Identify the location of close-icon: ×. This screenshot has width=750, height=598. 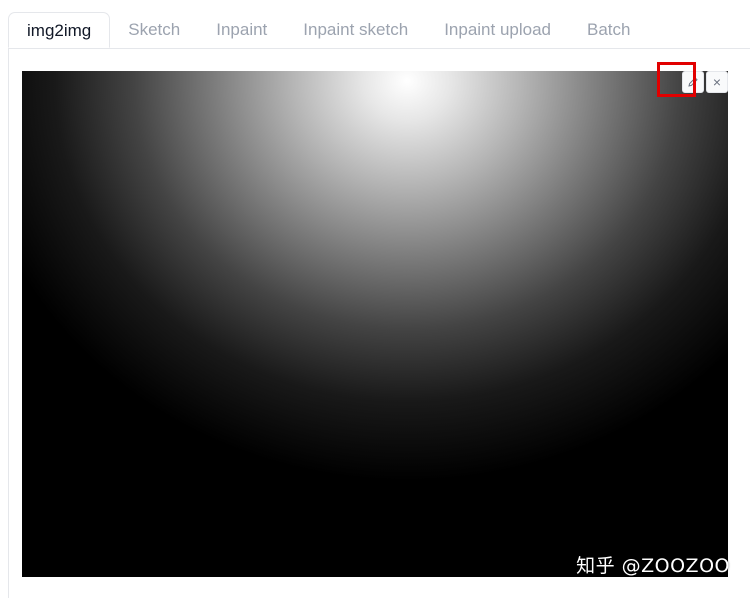
(717, 82).